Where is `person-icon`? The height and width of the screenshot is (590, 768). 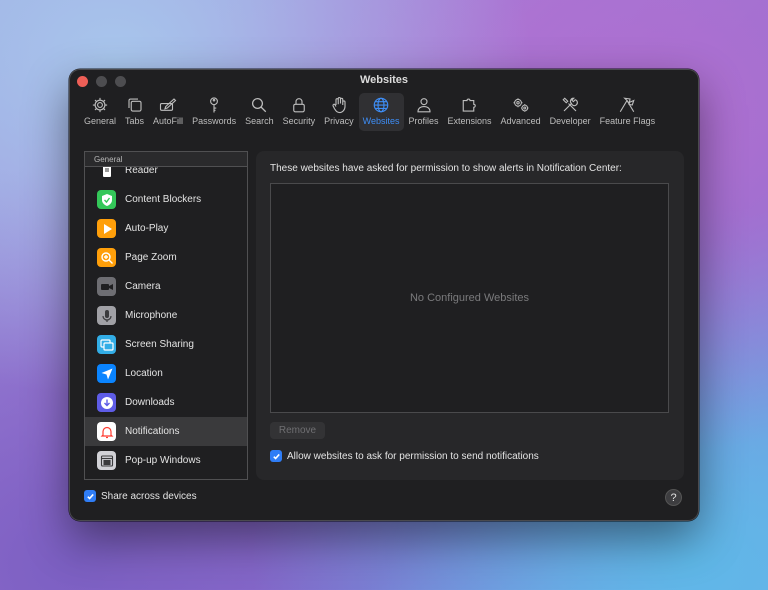 person-icon is located at coordinates (423, 105).